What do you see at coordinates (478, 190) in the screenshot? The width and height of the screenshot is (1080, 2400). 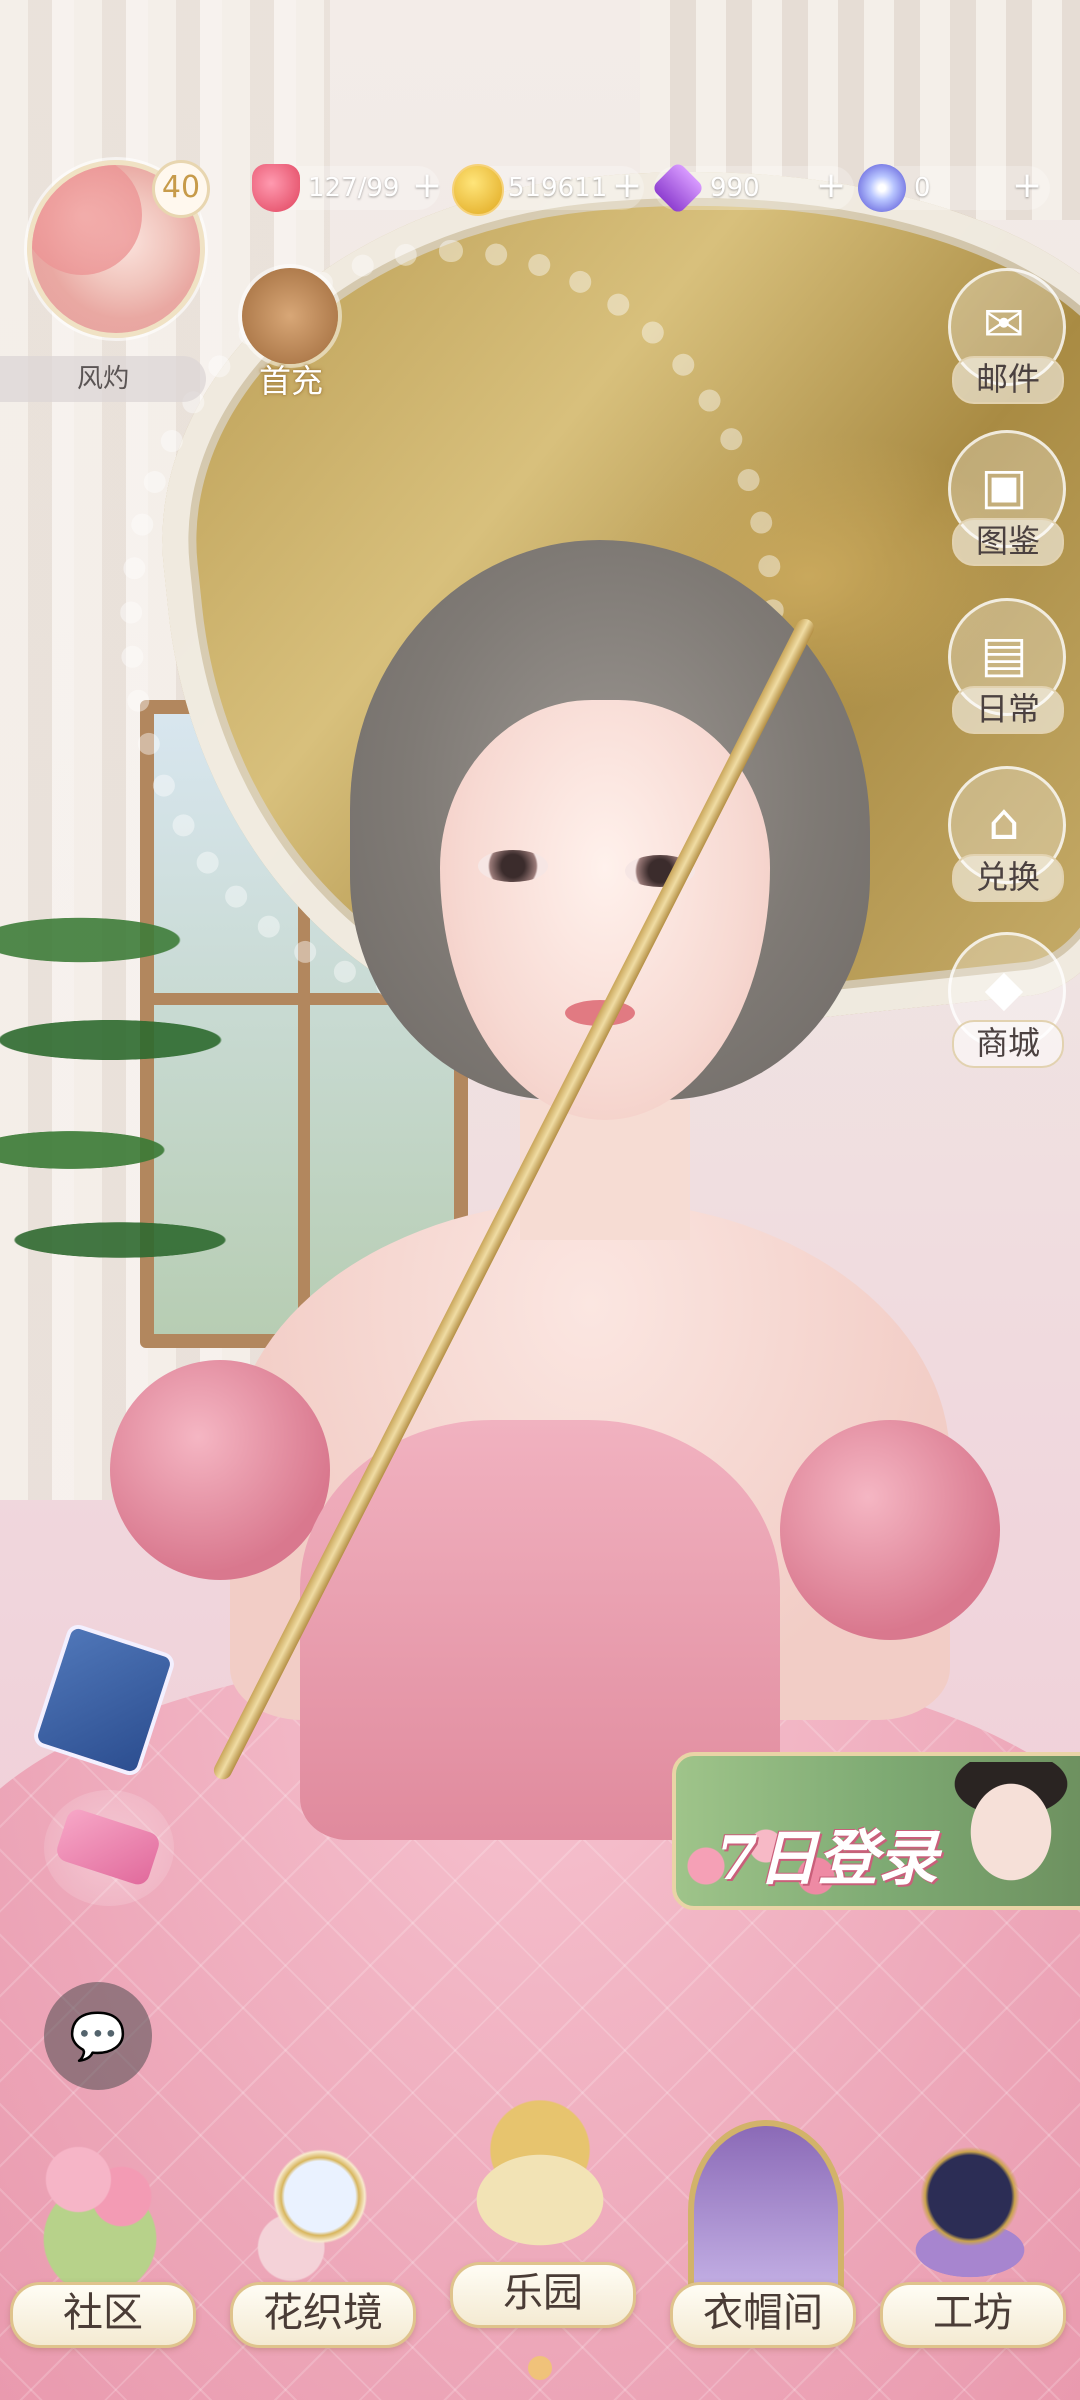 I see `gold-coin-icon` at bounding box center [478, 190].